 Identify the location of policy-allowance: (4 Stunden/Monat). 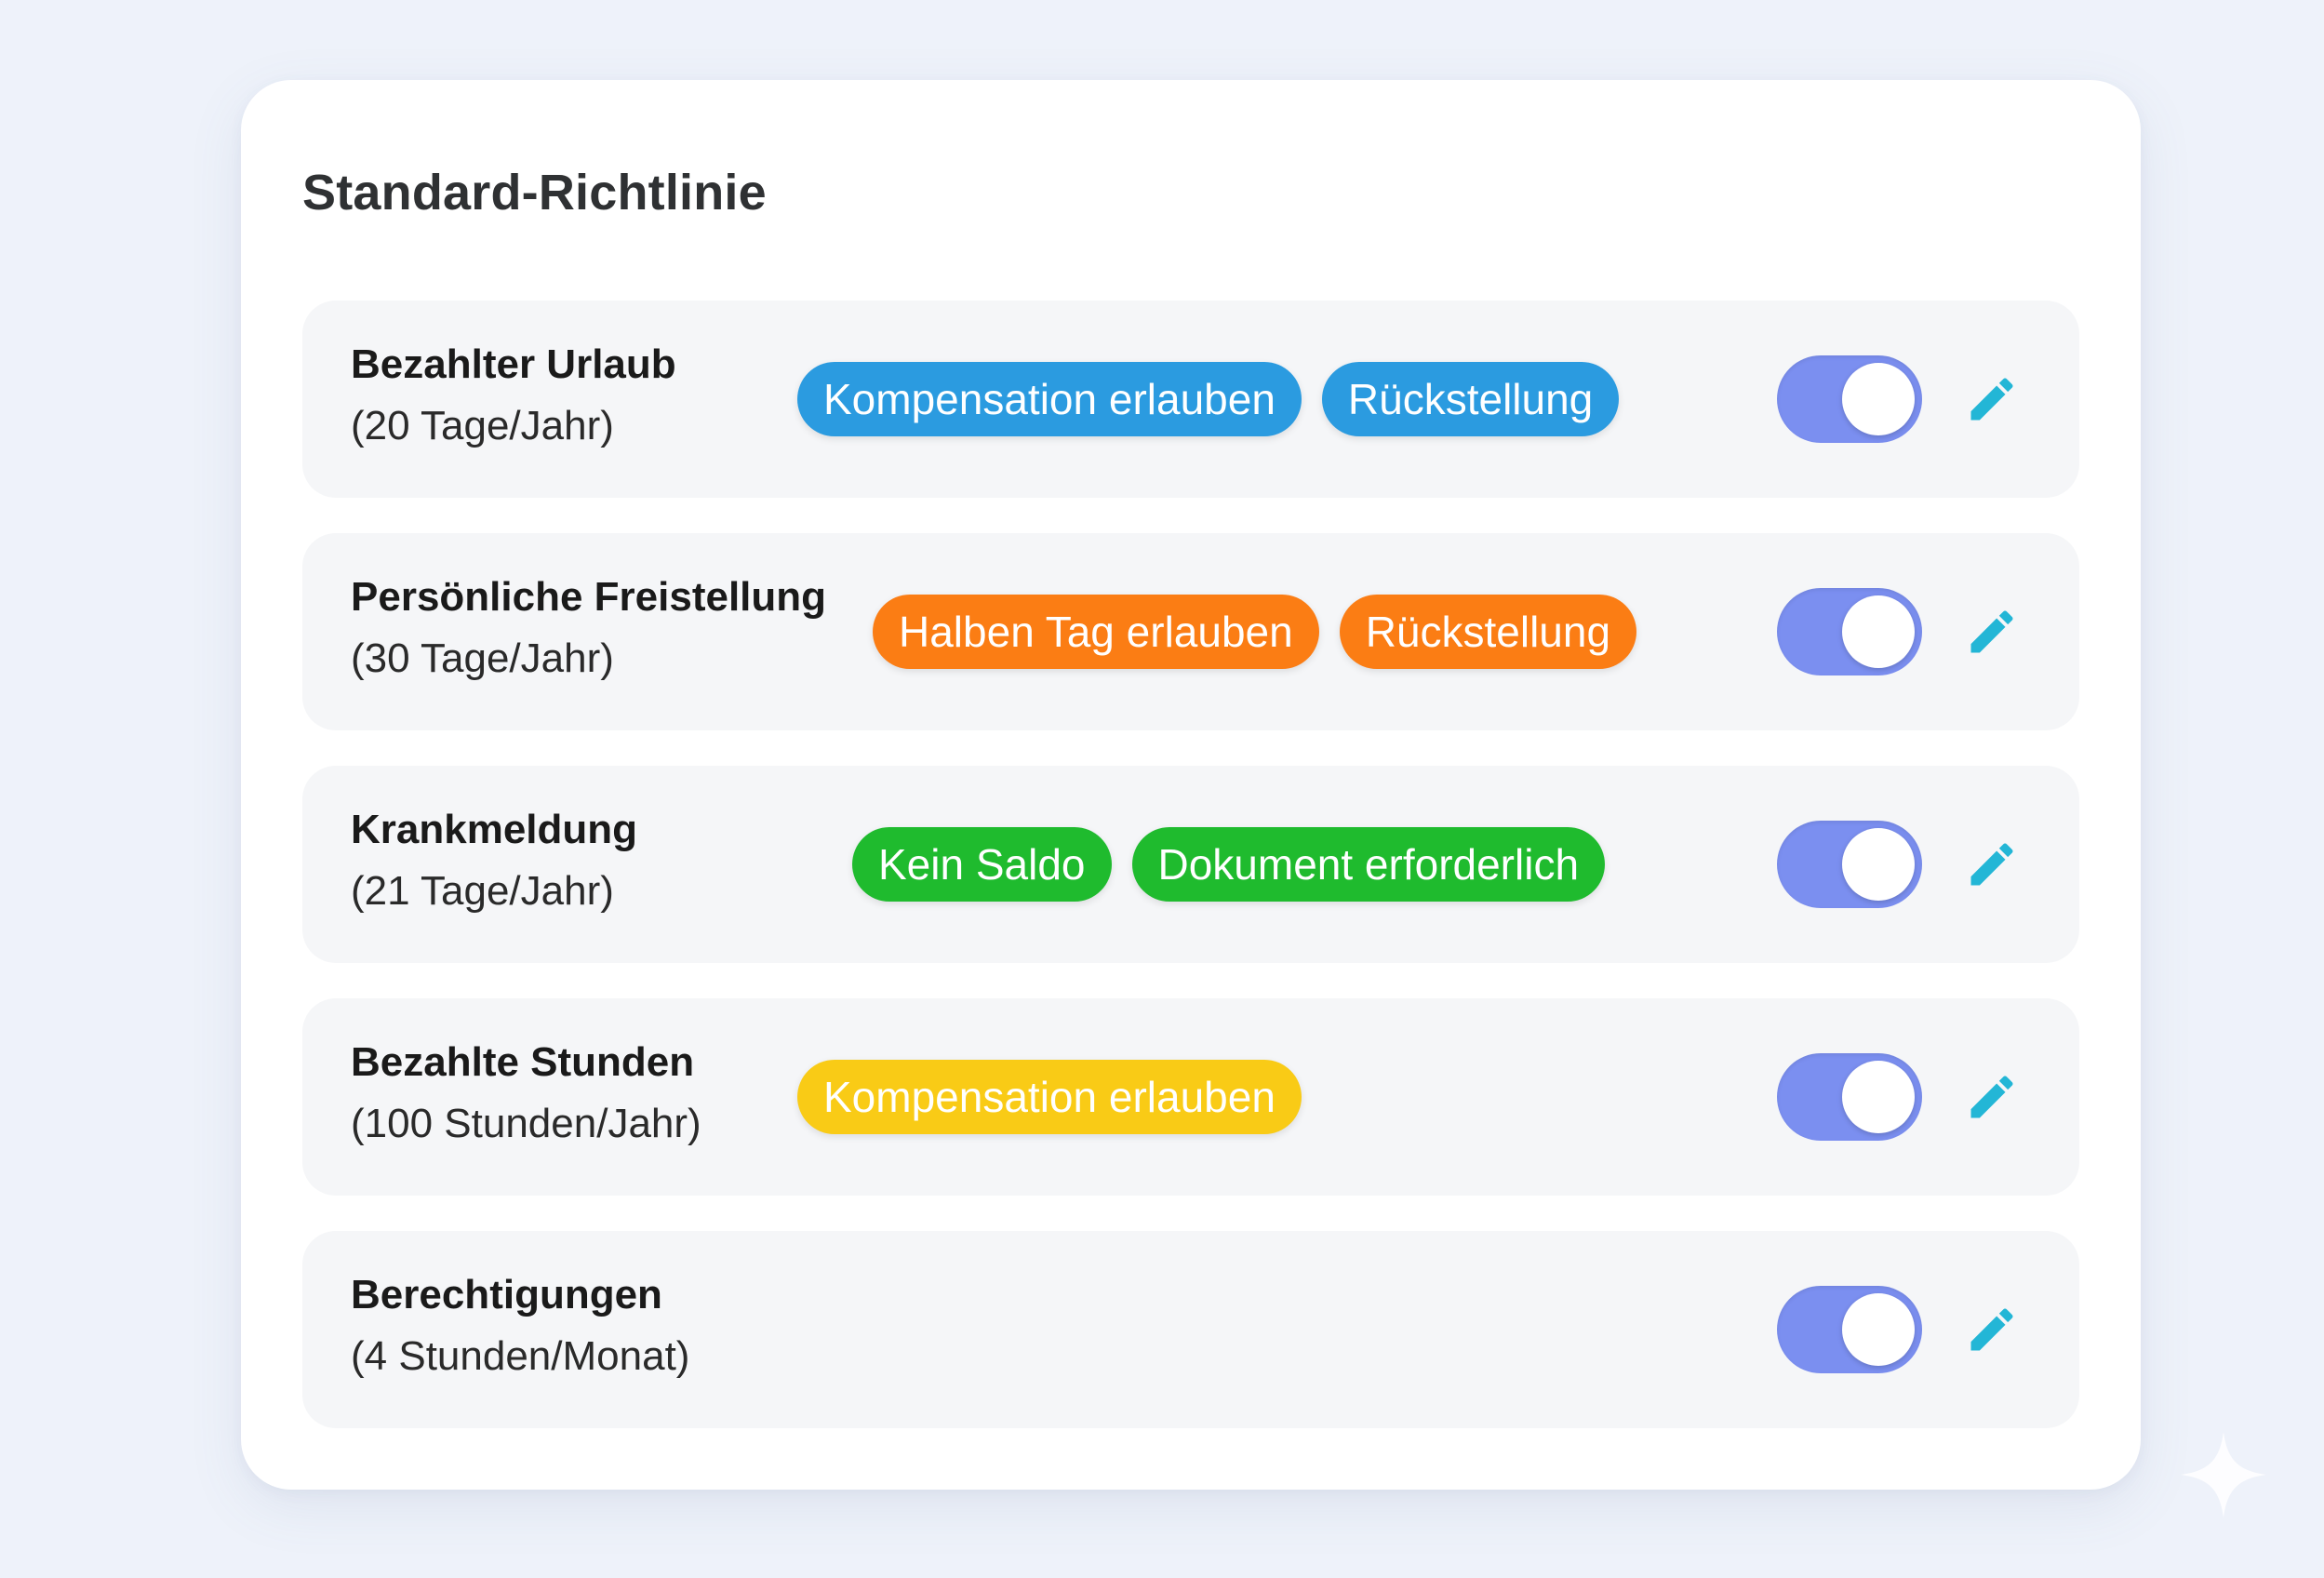
(520, 1356).